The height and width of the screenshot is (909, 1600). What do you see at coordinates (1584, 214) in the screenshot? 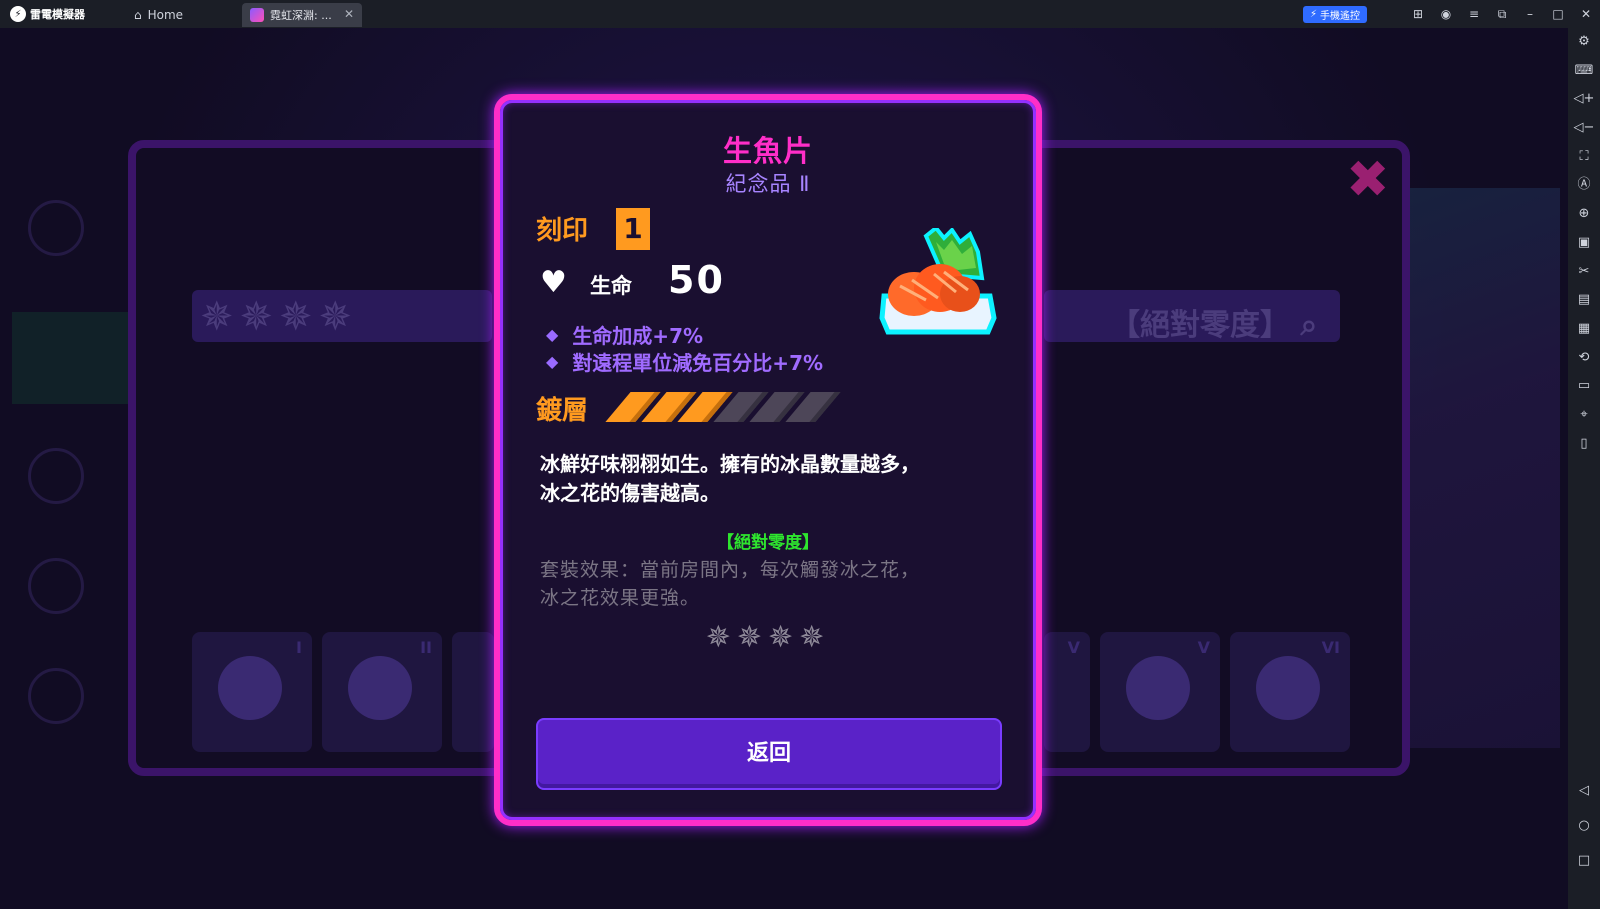
I see `add-window-icon: ⊕` at bounding box center [1584, 214].